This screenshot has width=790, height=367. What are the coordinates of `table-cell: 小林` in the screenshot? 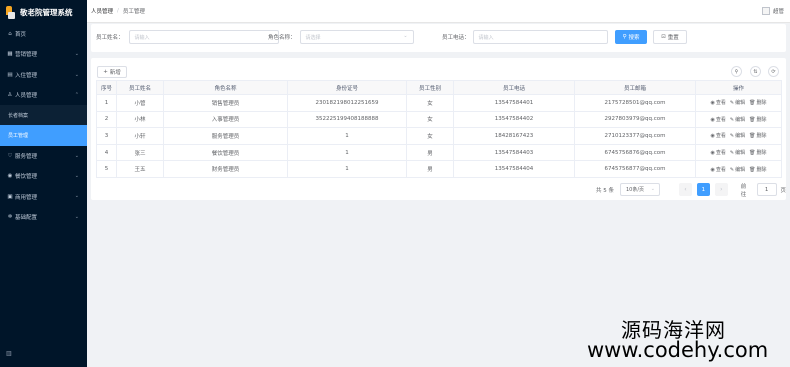 It's located at (140, 119).